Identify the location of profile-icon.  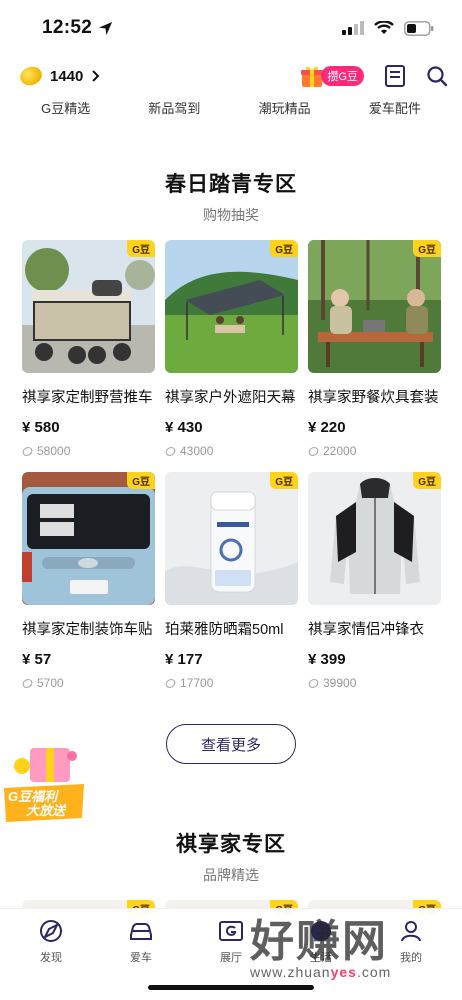
(411, 931).